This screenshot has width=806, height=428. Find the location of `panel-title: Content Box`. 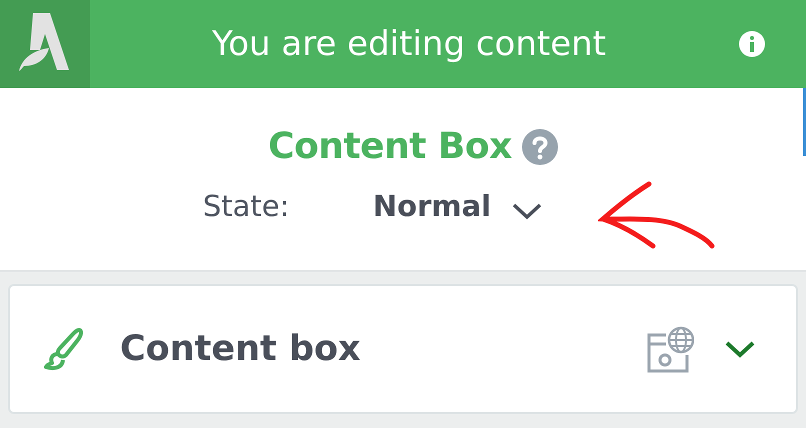

panel-title: Content Box is located at coordinates (390, 146).